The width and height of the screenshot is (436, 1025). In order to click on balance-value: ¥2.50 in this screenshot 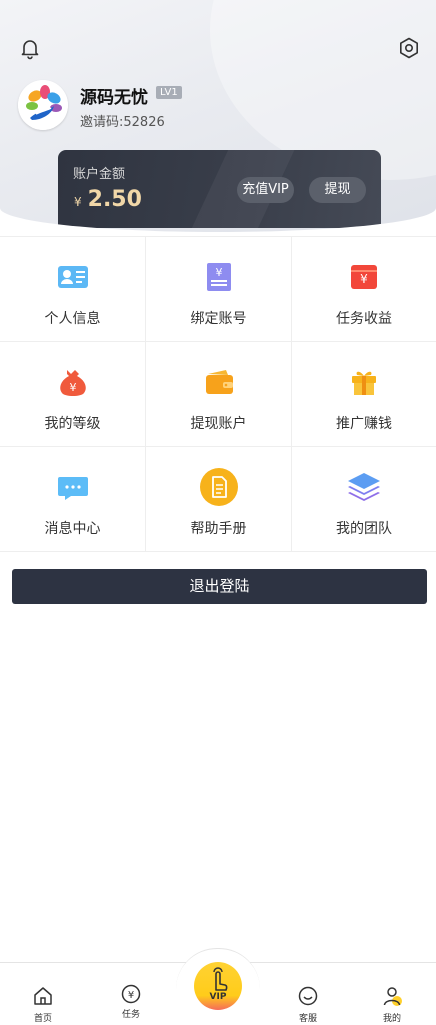, I will do `click(108, 199)`.